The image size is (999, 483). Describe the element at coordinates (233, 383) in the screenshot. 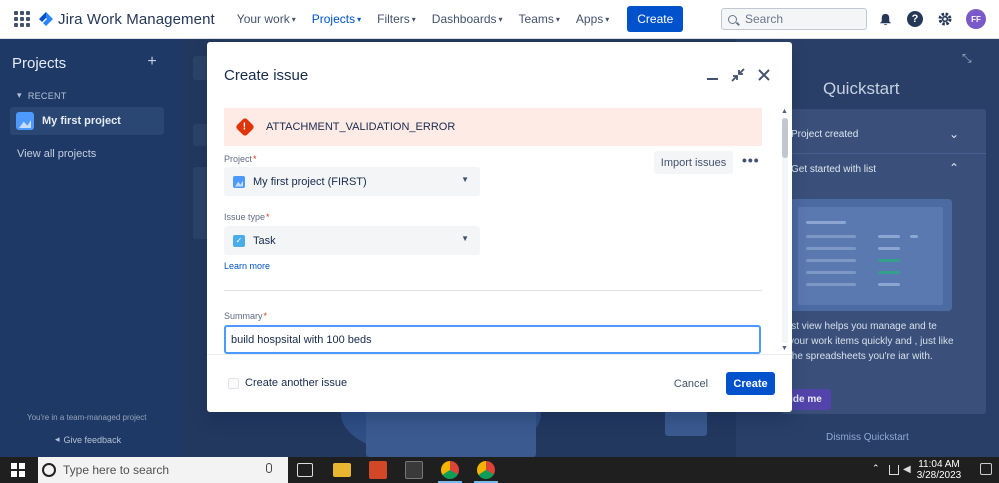

I see `create-another-checkbox` at that location.